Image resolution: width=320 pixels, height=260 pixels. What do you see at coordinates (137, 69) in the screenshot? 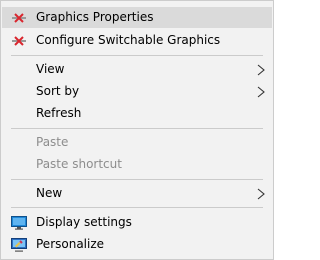
I see `menu-item-view: View` at bounding box center [137, 69].